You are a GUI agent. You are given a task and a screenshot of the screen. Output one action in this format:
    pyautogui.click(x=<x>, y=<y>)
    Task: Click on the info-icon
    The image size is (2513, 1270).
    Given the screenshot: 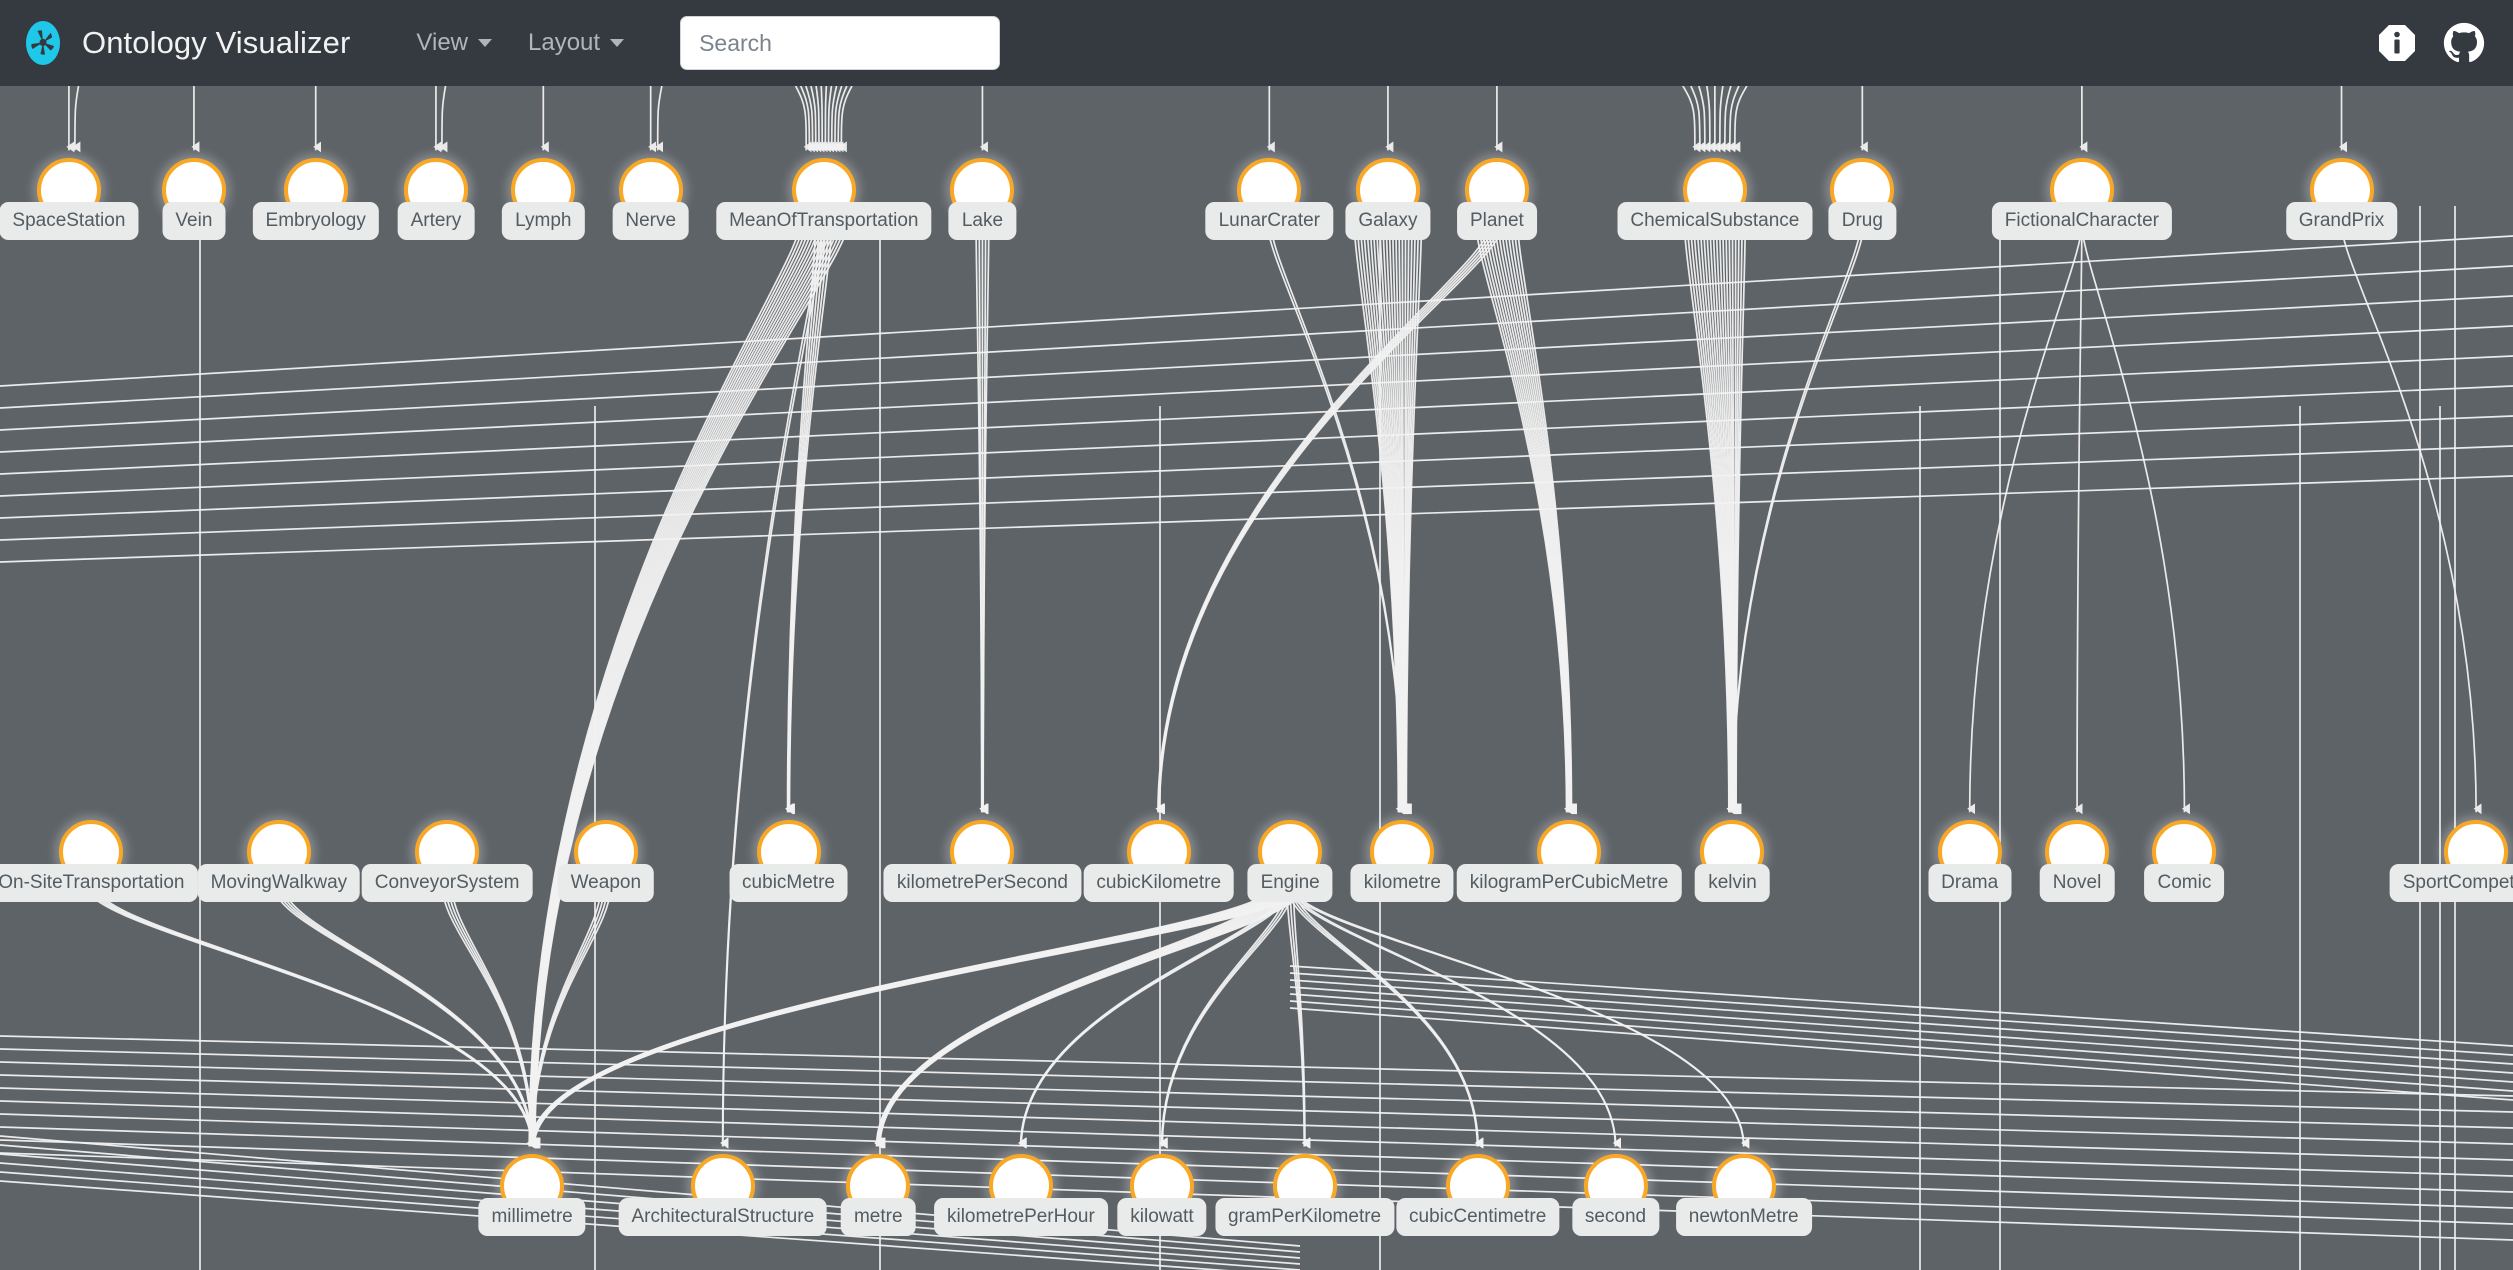 What is the action you would take?
    pyautogui.click(x=2397, y=43)
    